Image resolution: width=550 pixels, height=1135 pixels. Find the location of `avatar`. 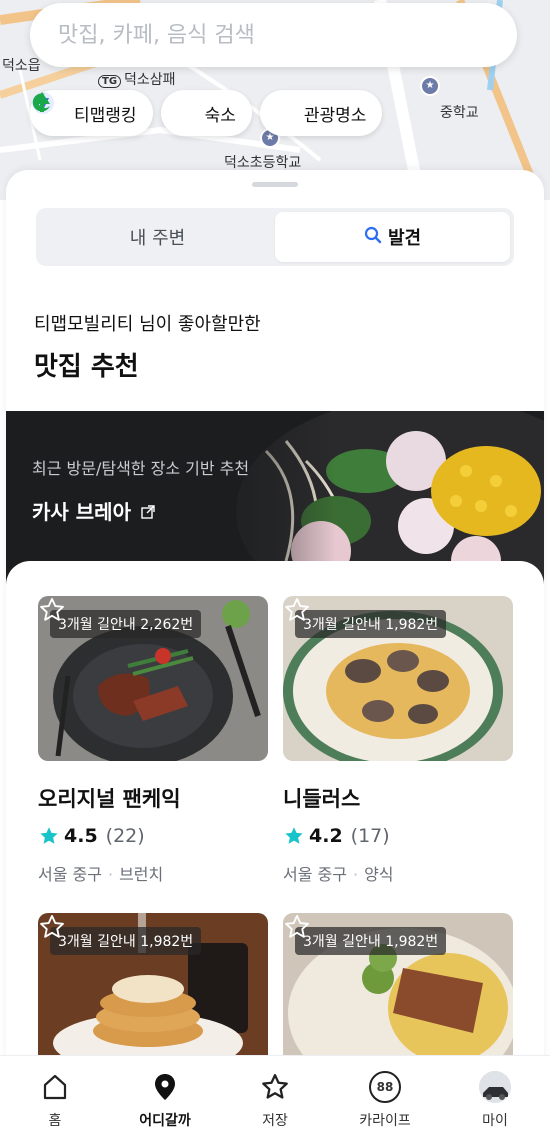

avatar is located at coordinates (495, 1087).